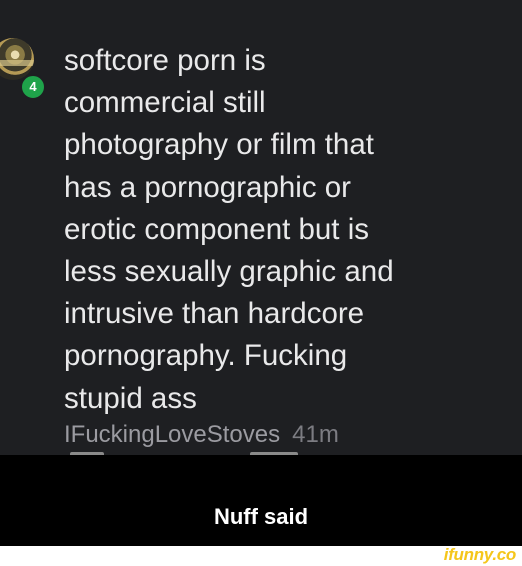 The image size is (522, 566). What do you see at coordinates (261, 516) in the screenshot?
I see `caption-text: Nuff said` at bounding box center [261, 516].